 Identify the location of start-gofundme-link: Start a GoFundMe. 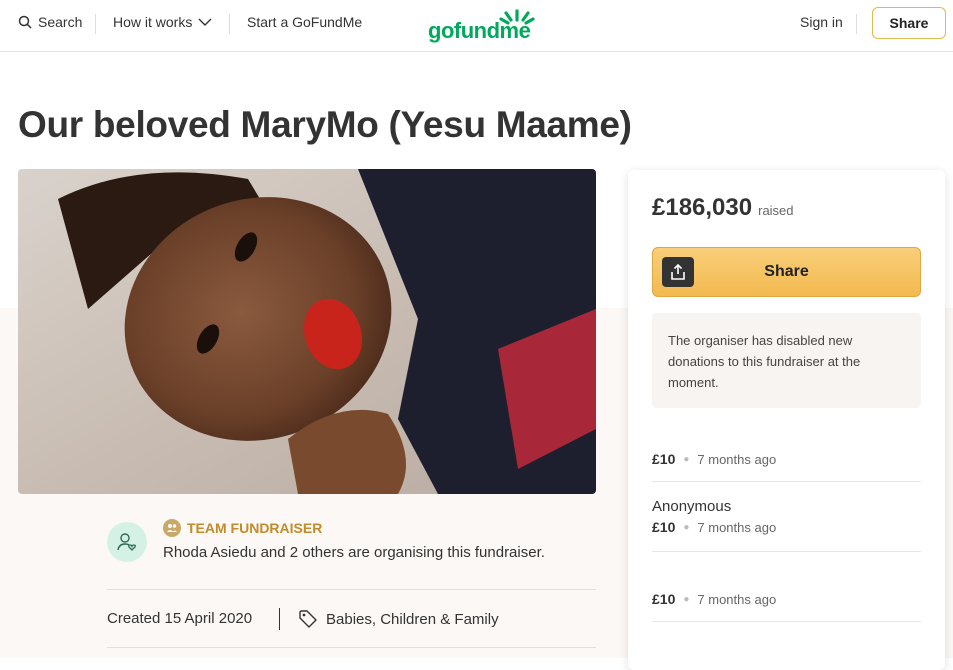
(304, 22).